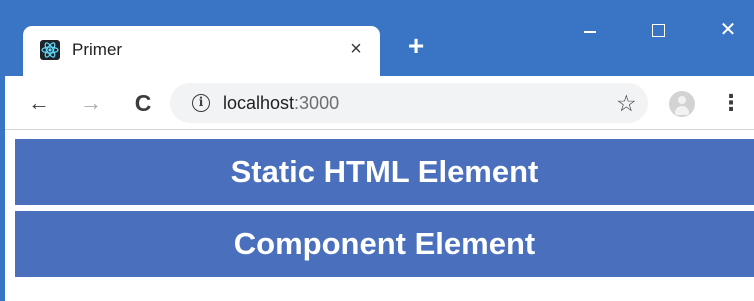 The height and width of the screenshot is (301, 754). I want to click on forward-arrow-icon: →, so click(91, 103).